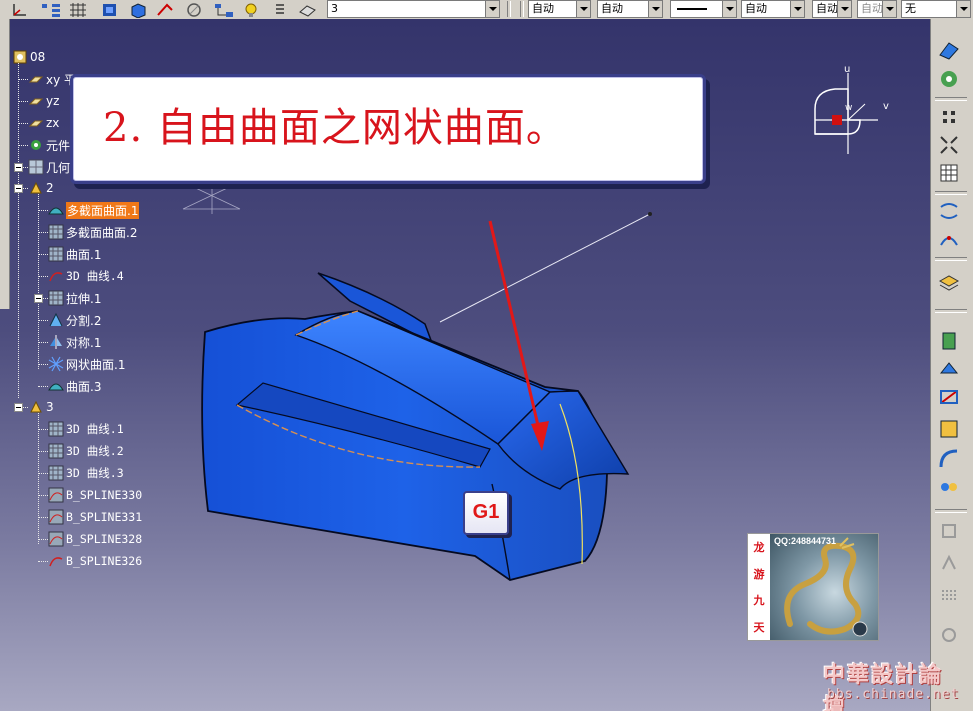 Image resolution: width=973 pixels, height=711 pixels. I want to click on watermark-qq: QQ:248844731, so click(805, 541).